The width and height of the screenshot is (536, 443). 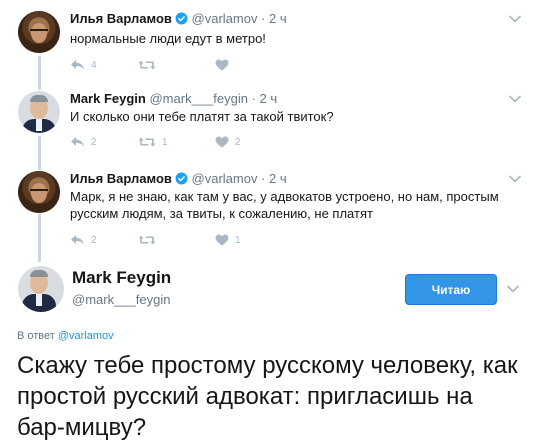 I want to click on author-handle: @mark___feygin, so click(x=198, y=98).